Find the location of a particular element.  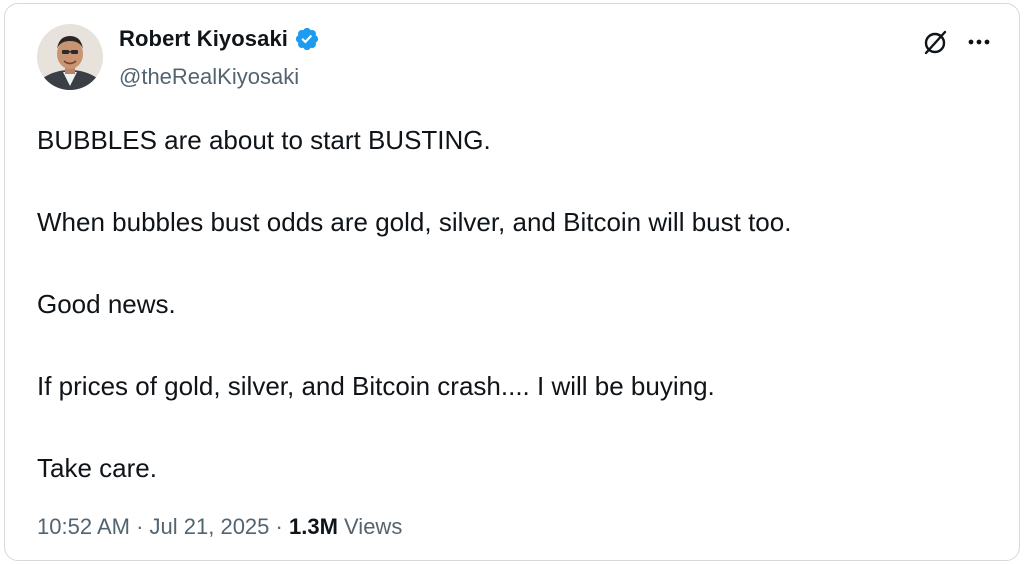

tweet-meta: 10:52 AM · Jul 21, 2025 · 1.3M Views is located at coordinates (219, 527).